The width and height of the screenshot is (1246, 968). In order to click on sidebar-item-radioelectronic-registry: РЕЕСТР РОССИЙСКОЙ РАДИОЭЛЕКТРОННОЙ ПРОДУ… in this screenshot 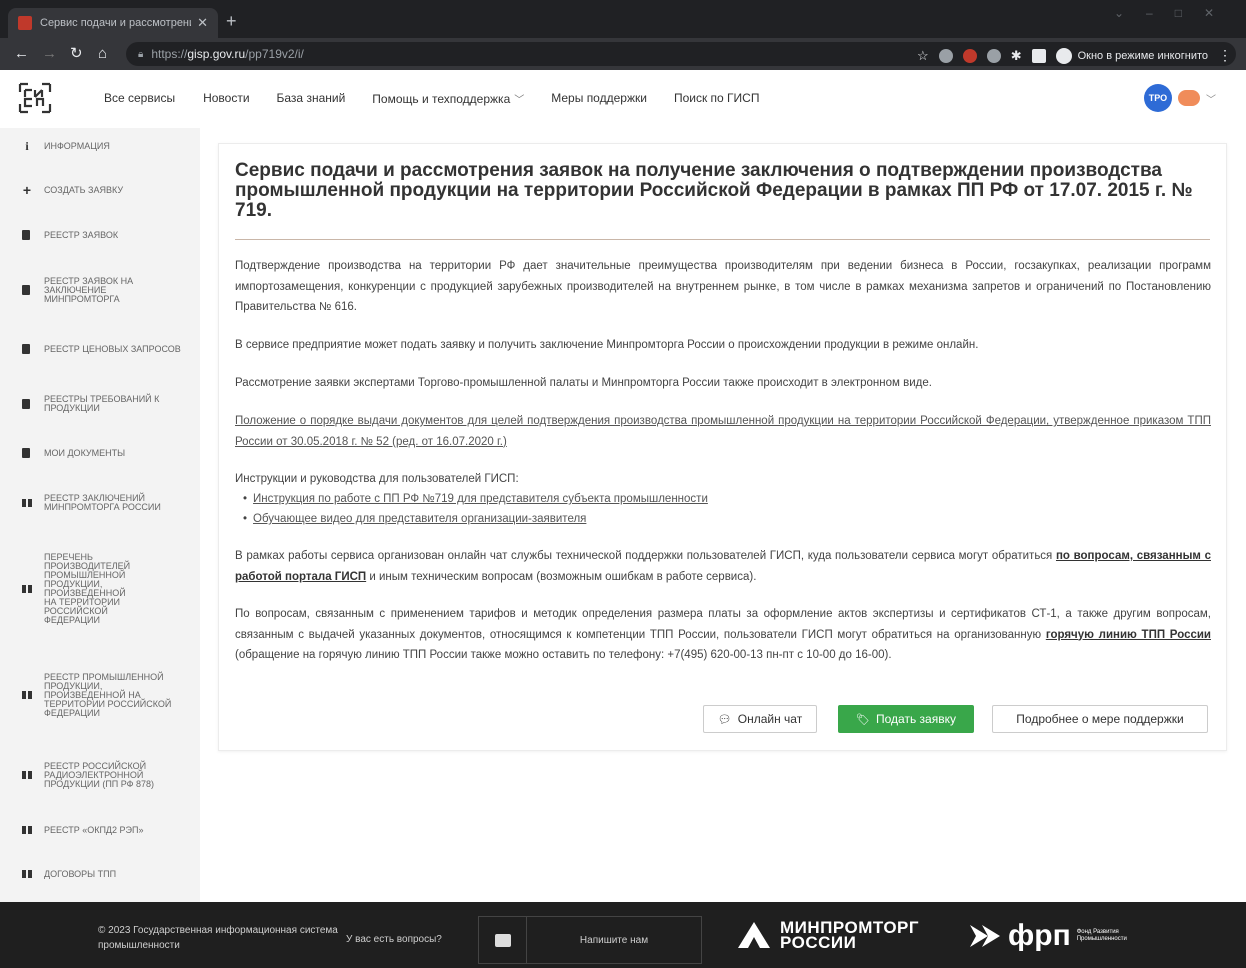, I will do `click(100, 775)`.